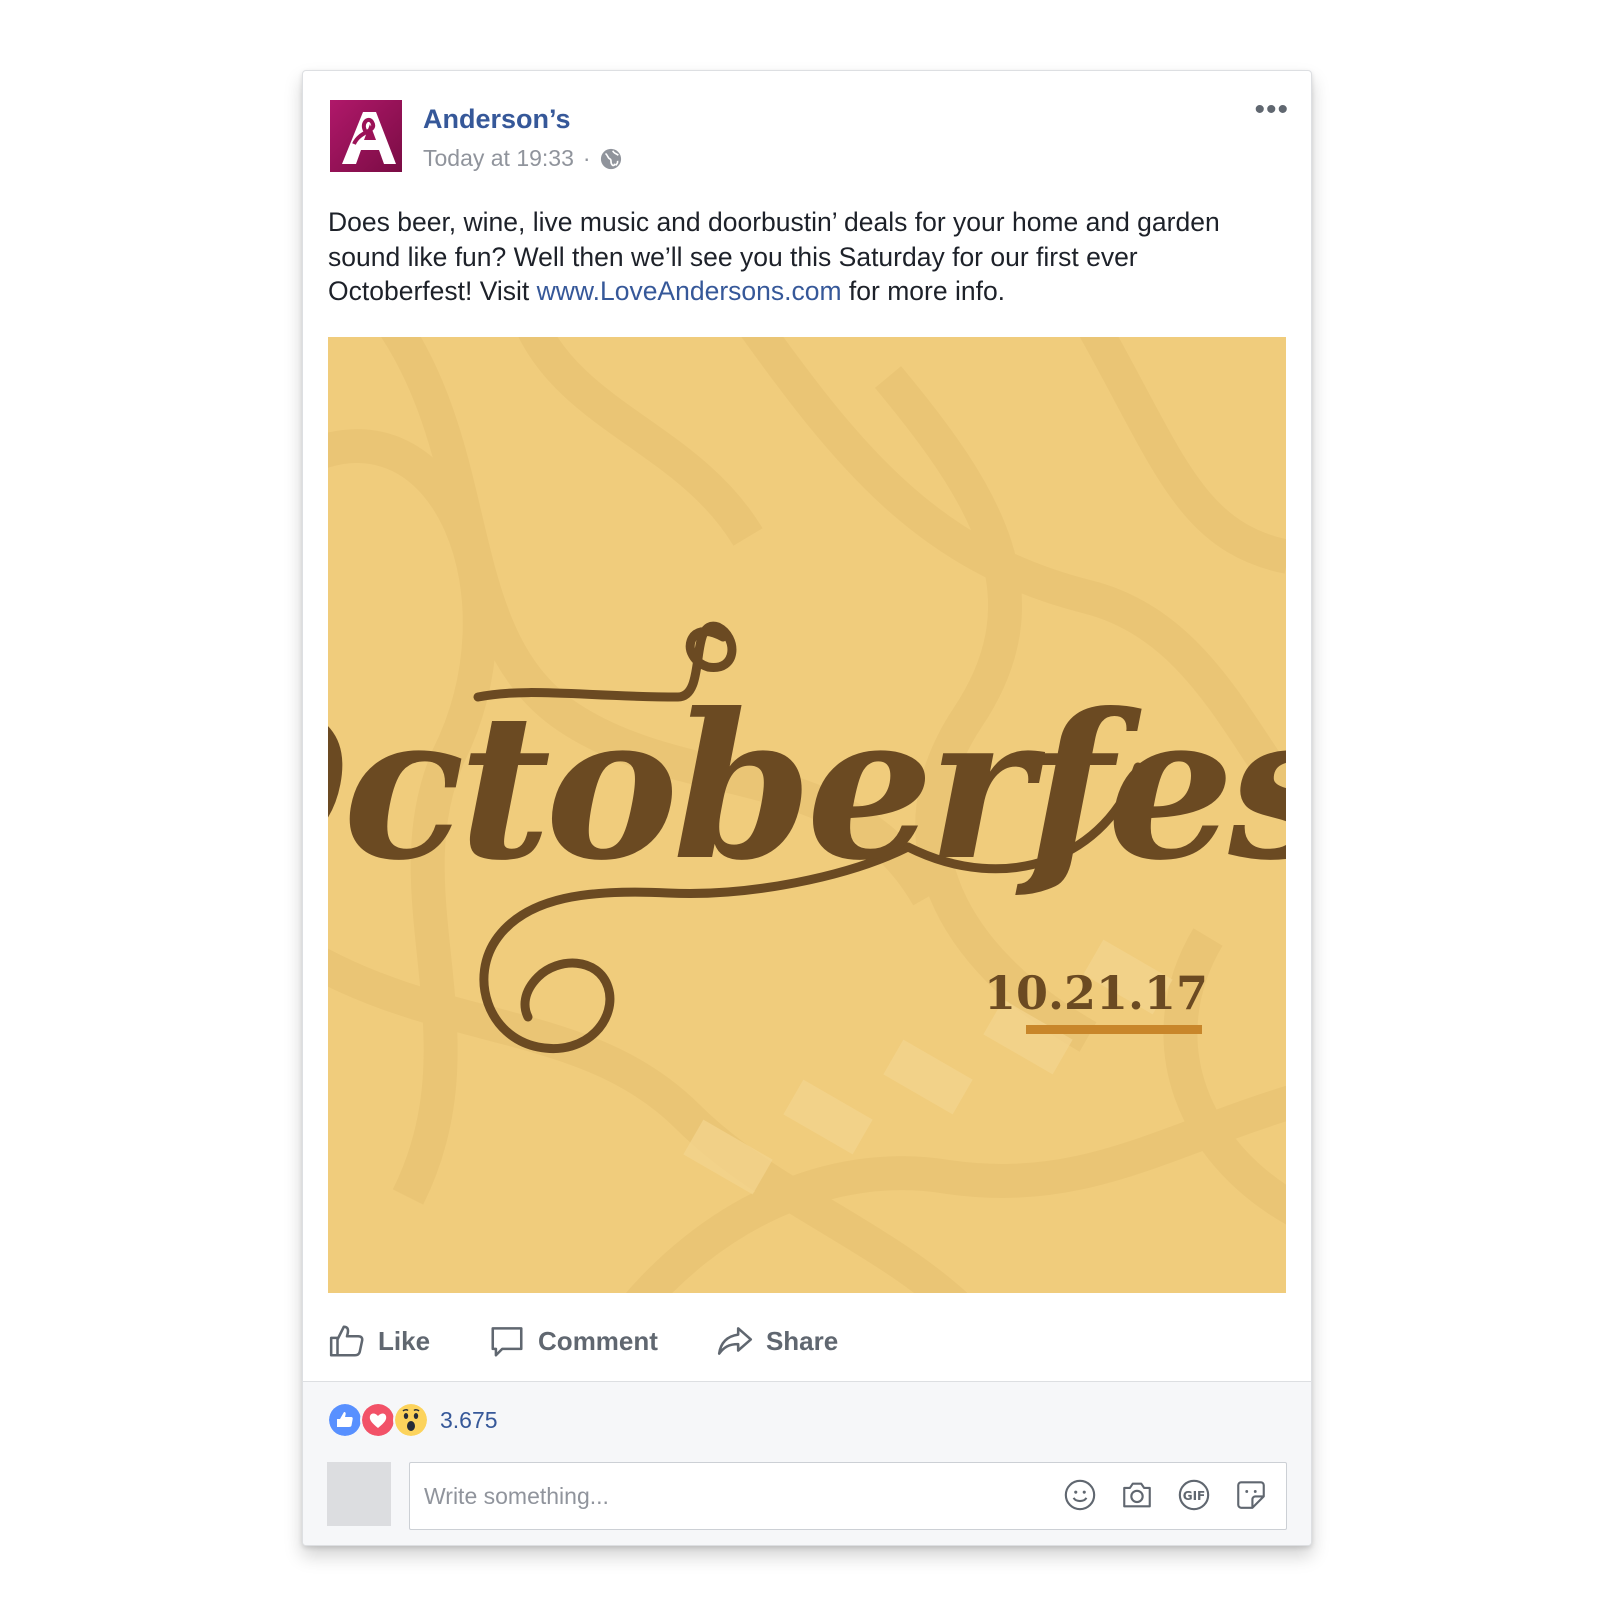  Describe the element at coordinates (498, 158) in the screenshot. I see `post-timestamp: Today at 19:33` at that location.